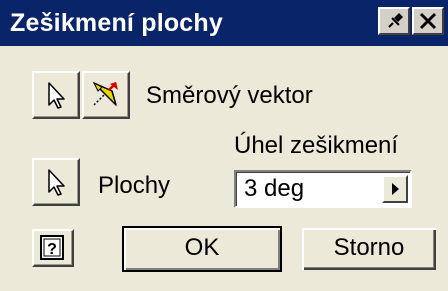 The width and height of the screenshot is (448, 291). Describe the element at coordinates (116, 23) in the screenshot. I see `dialog-title: Zešikmení plochy` at that location.